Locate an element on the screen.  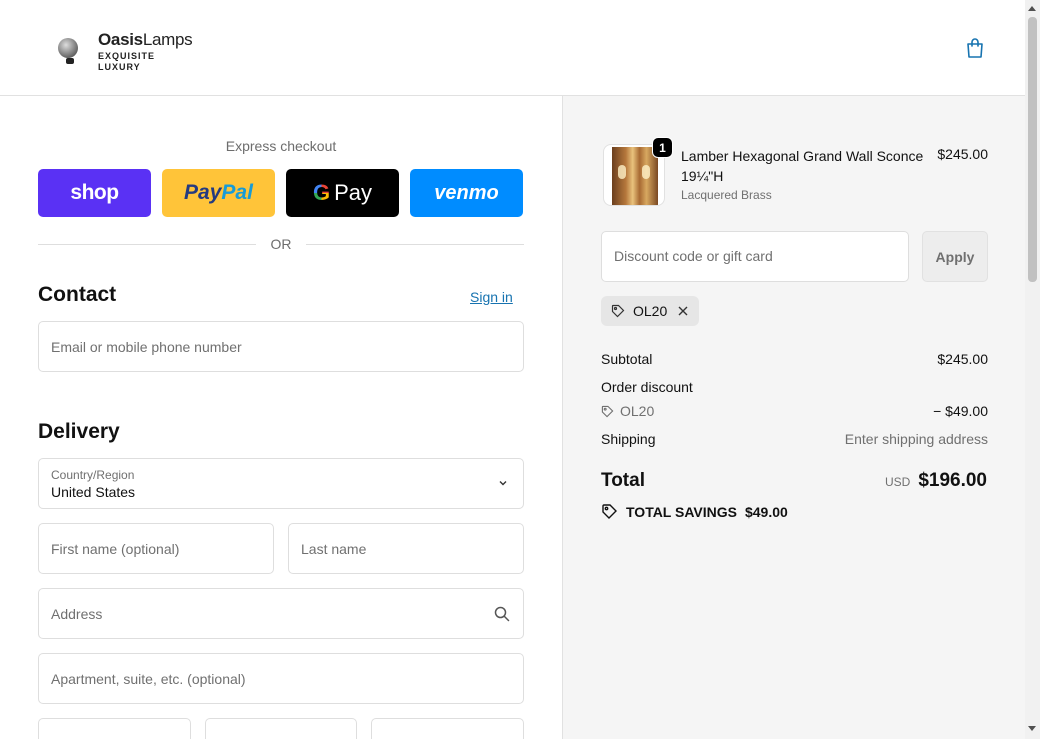
applied-discount-chip: OL20 is located at coordinates (650, 311).